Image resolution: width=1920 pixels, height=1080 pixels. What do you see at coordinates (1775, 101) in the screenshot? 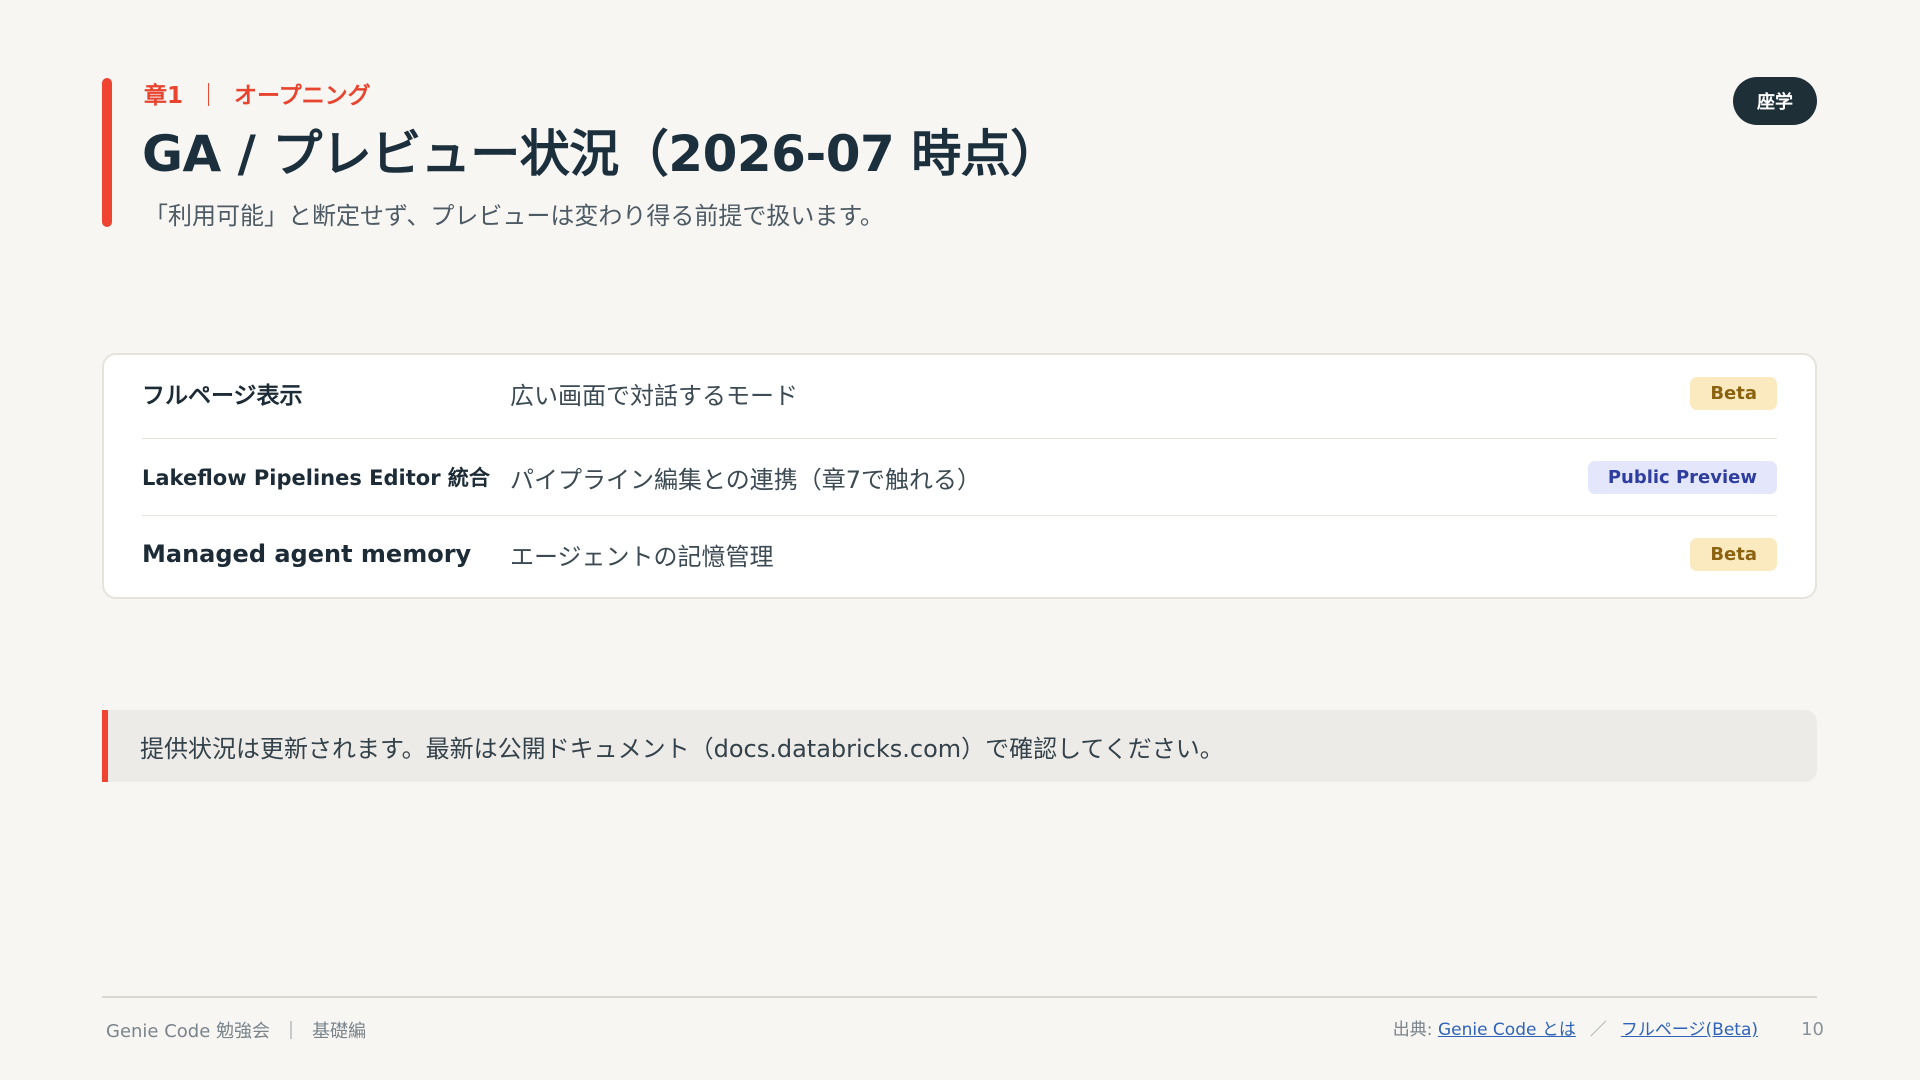
I see `mode-badge: 座学` at bounding box center [1775, 101].